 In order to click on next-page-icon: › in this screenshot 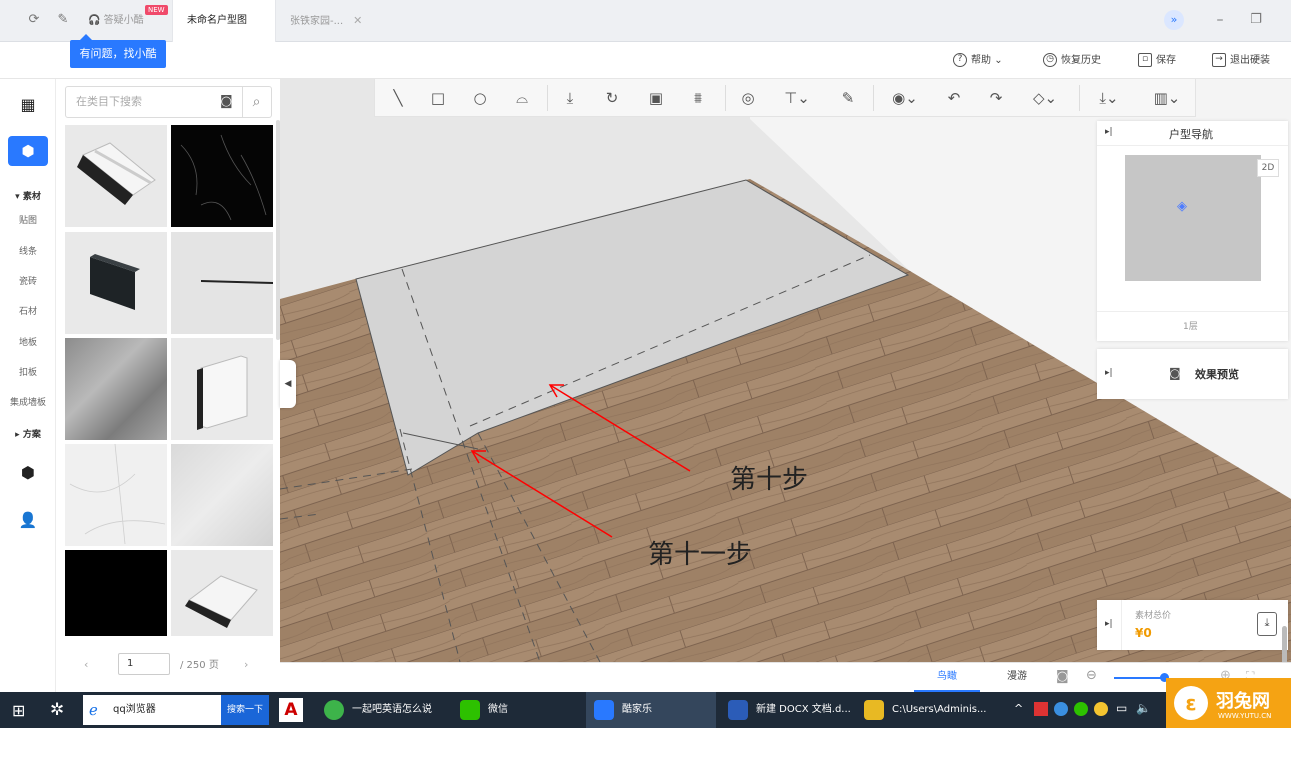, I will do `click(246, 664)`.